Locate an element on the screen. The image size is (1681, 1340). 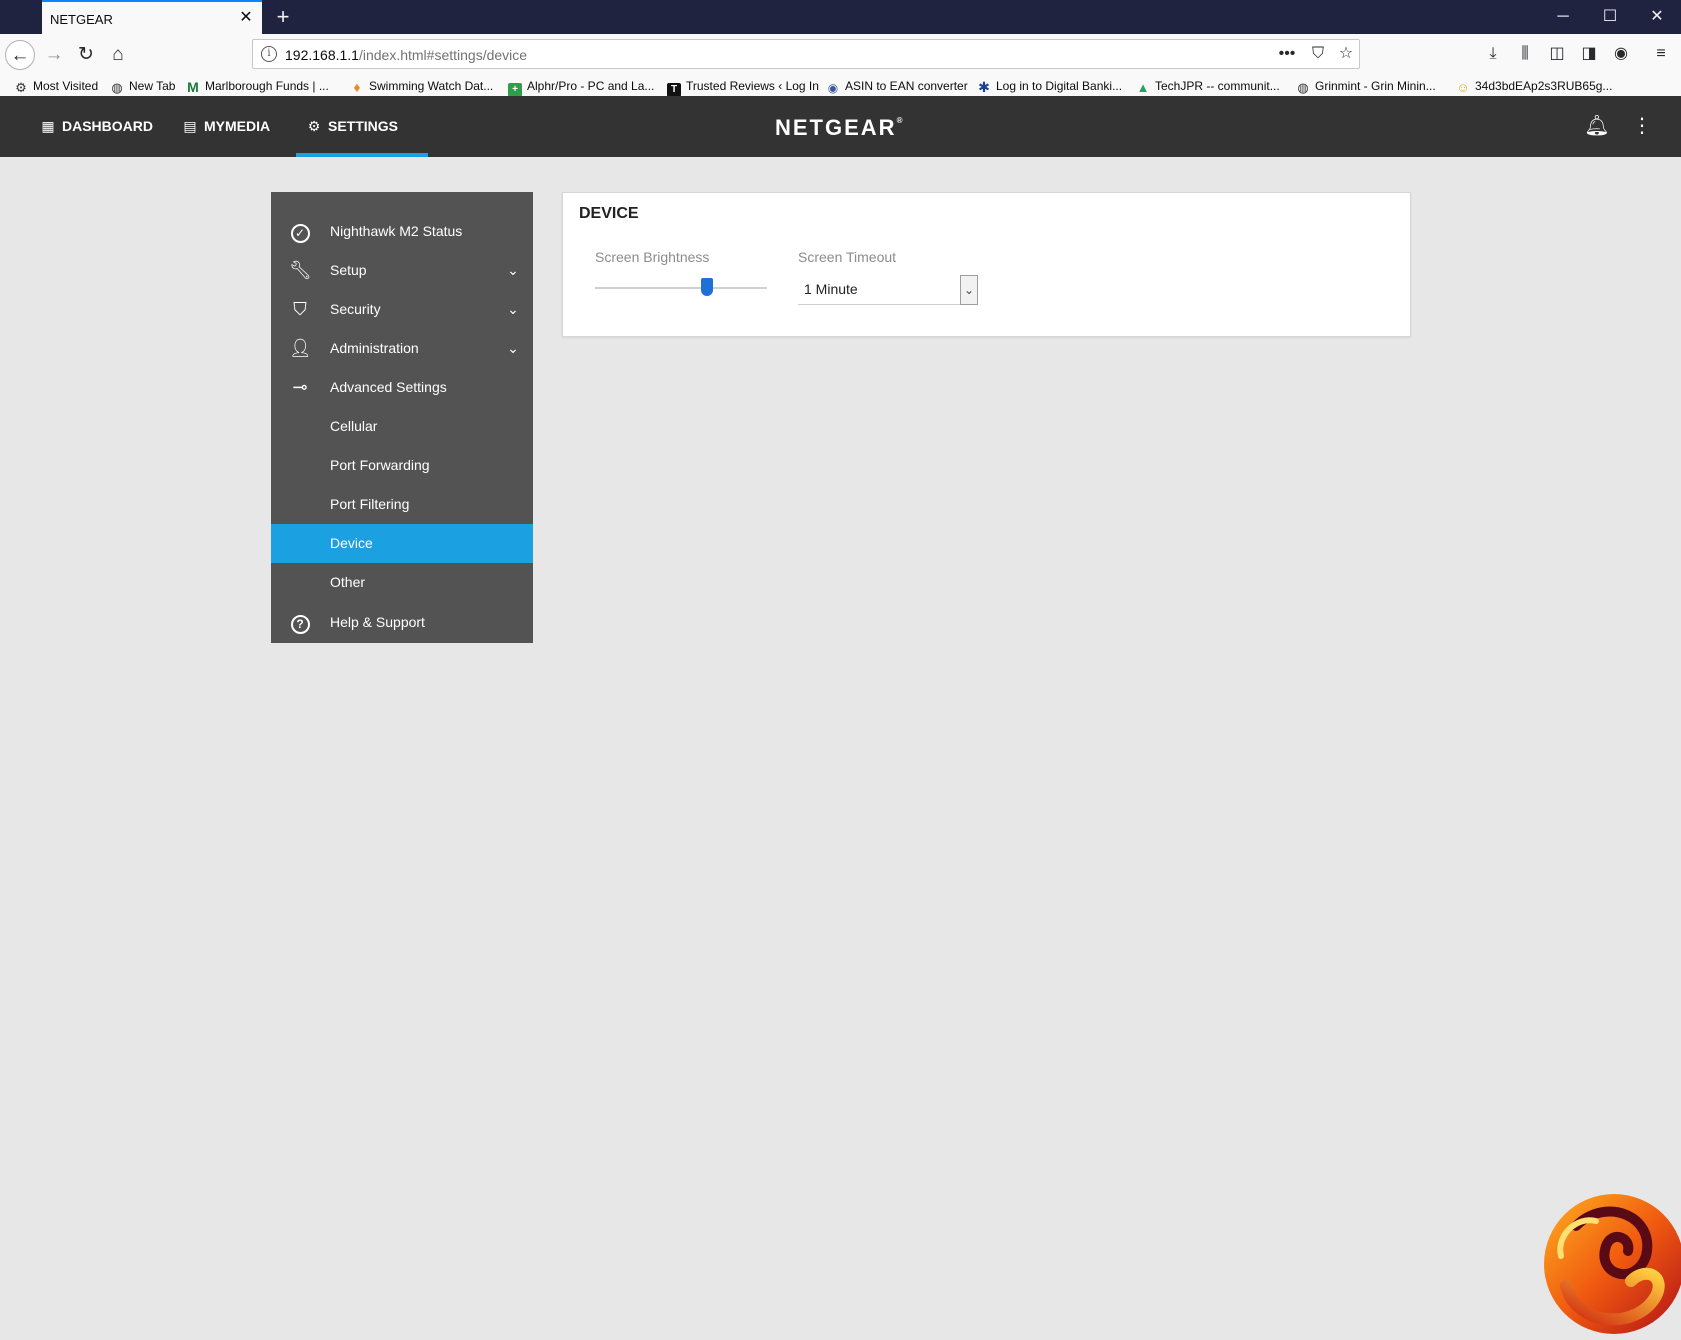
home-icon: ⌂ is located at coordinates (118, 55).